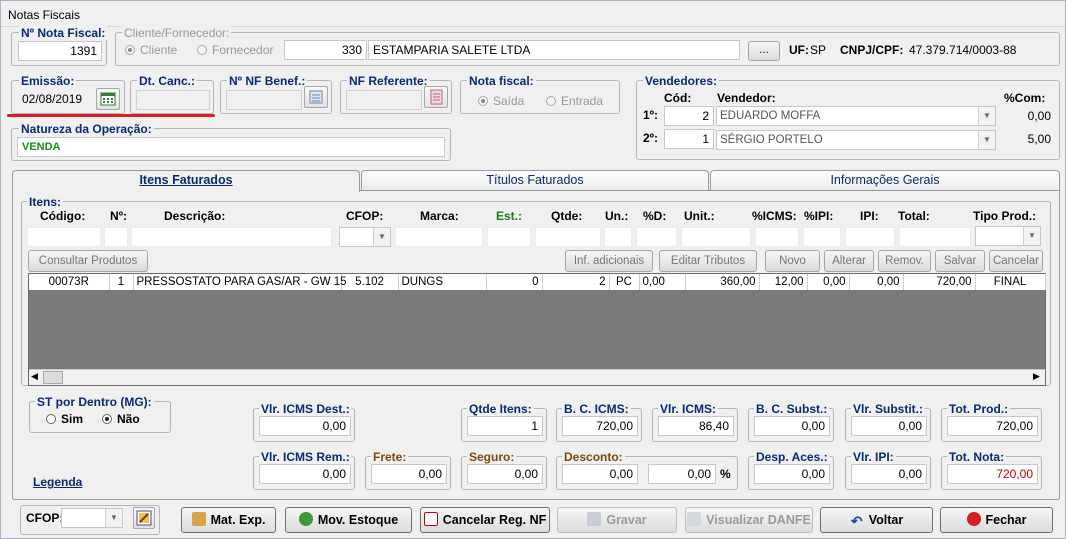 Image resolution: width=1066 pixels, height=539 pixels. I want to click on radio-st-nao: Não, so click(121, 419).